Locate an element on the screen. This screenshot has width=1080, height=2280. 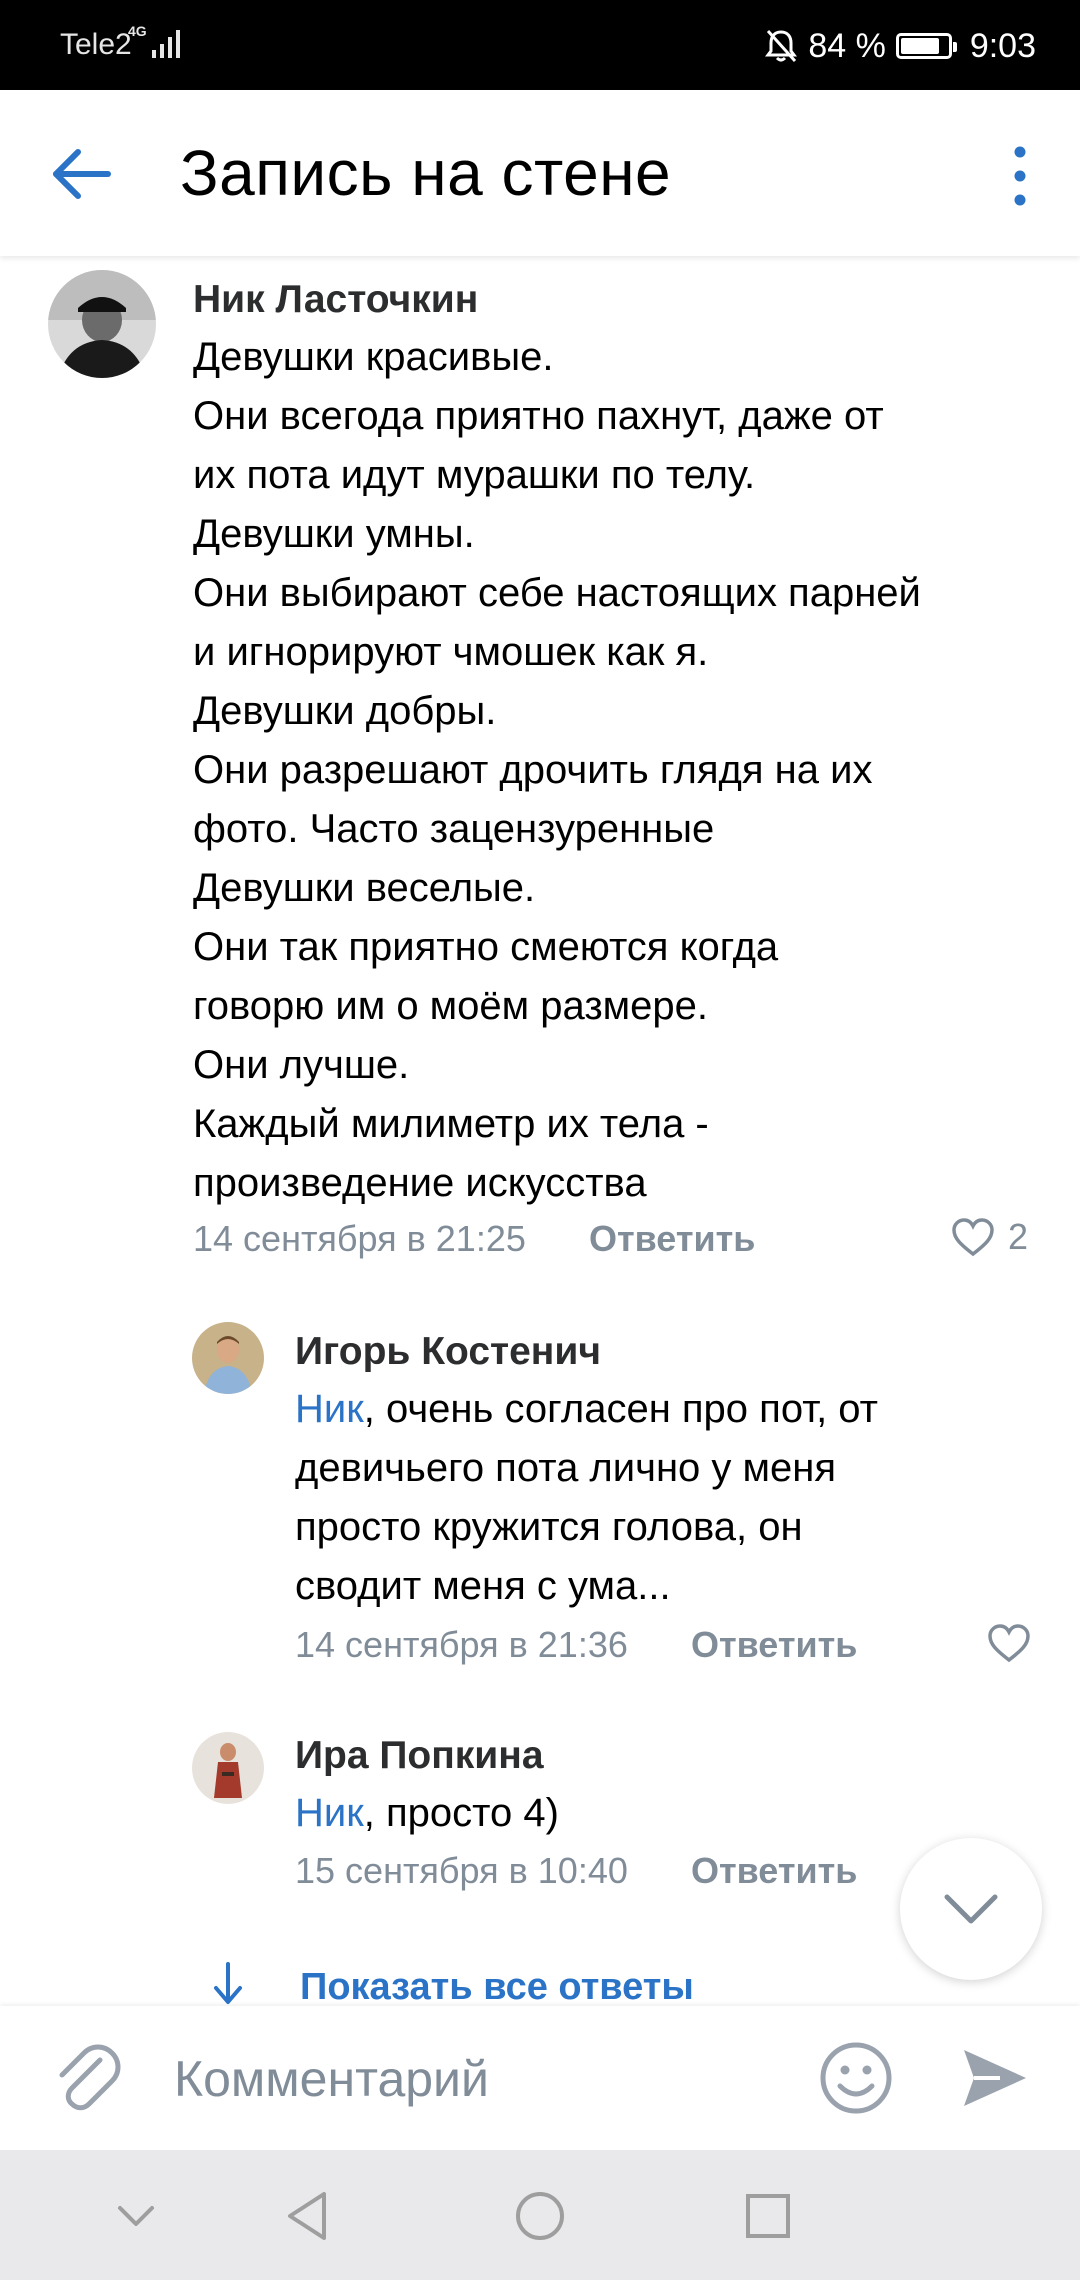
paperclip-icon is located at coordinates (86, 2078).